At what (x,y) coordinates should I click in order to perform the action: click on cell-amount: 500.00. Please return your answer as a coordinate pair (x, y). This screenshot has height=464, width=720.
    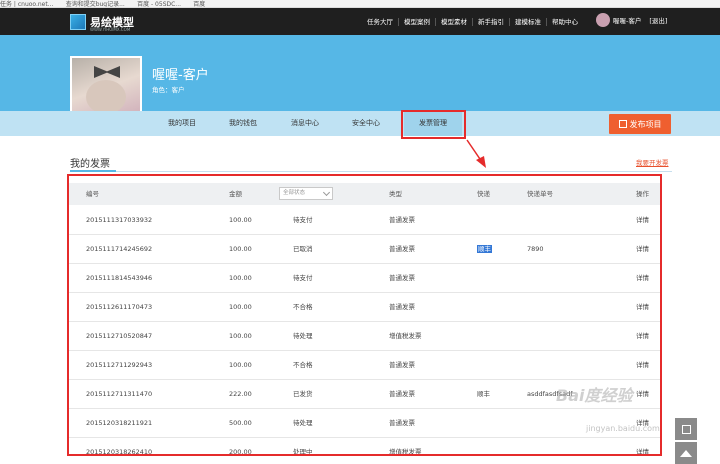
    Looking at the image, I should click on (240, 423).